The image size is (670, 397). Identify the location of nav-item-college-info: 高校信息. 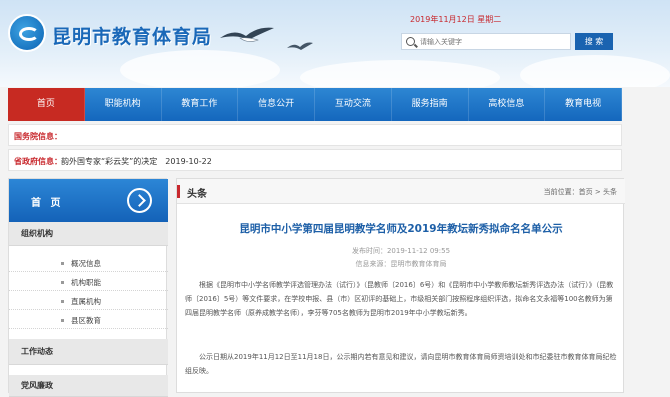
(507, 104).